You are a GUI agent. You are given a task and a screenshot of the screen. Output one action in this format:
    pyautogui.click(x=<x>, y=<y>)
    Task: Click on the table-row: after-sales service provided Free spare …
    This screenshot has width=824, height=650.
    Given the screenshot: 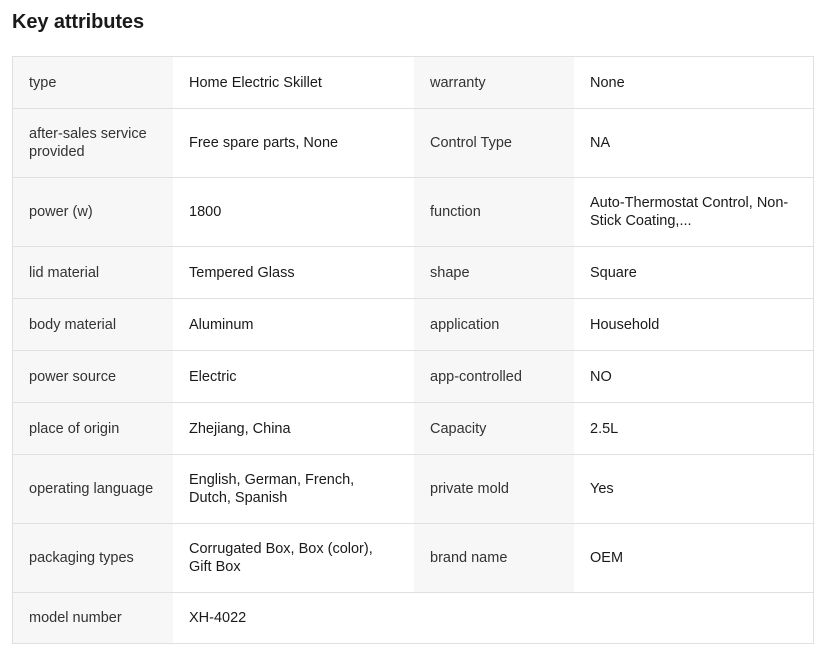 What is the action you would take?
    pyautogui.click(x=413, y=143)
    